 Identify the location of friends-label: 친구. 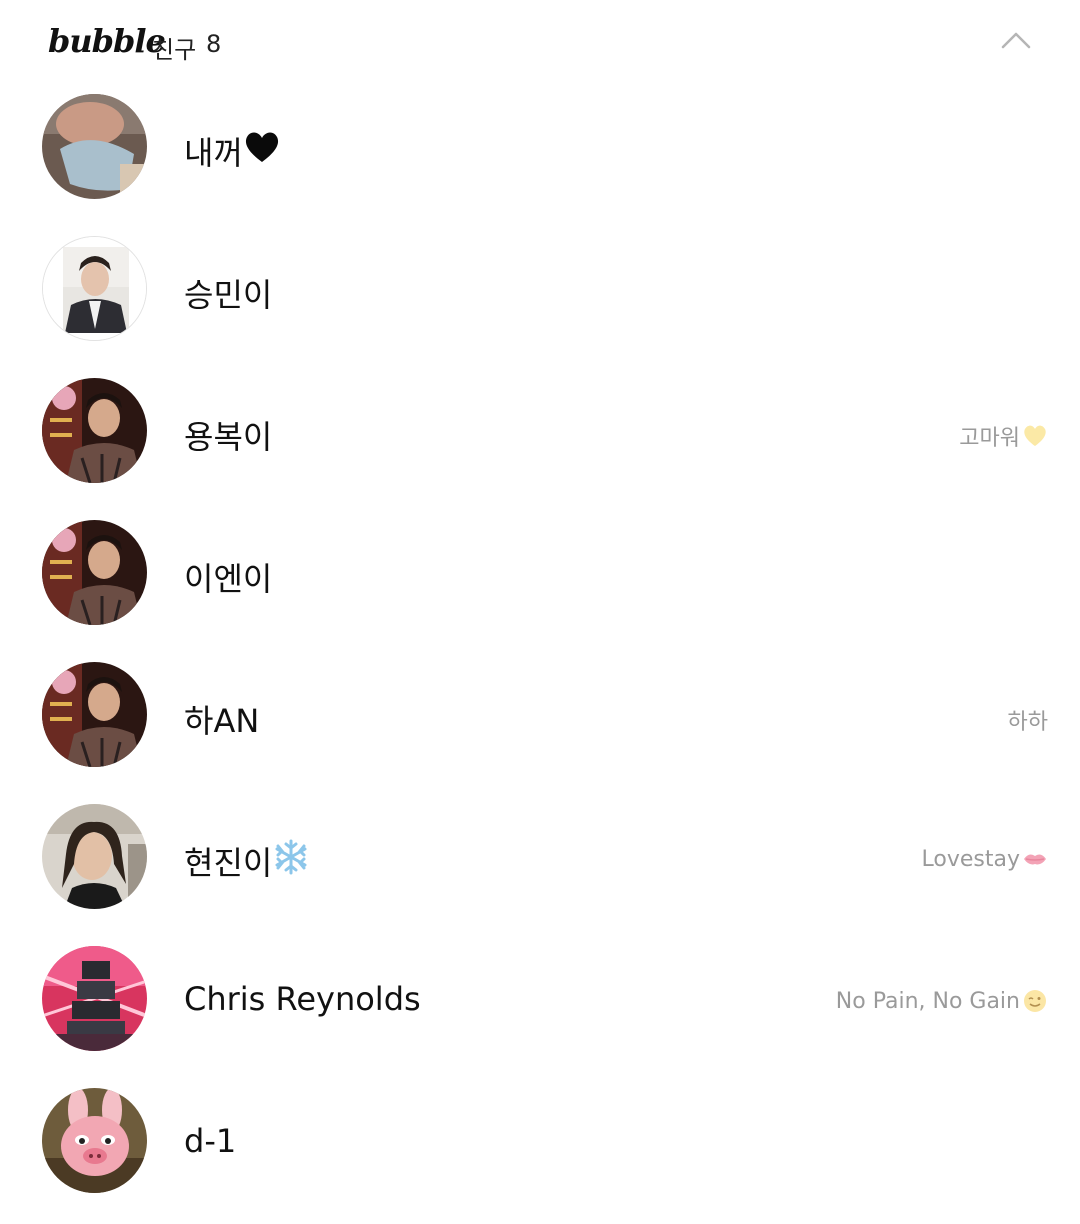
(174, 50).